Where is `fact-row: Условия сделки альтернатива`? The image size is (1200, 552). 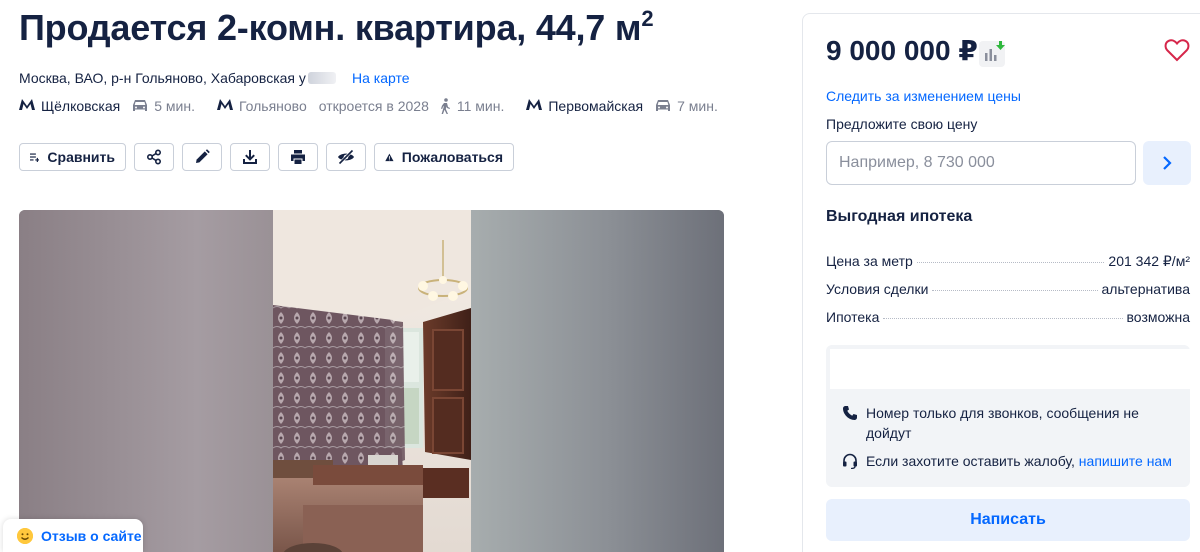
fact-row: Условия сделки альтернатива is located at coordinates (1008, 295).